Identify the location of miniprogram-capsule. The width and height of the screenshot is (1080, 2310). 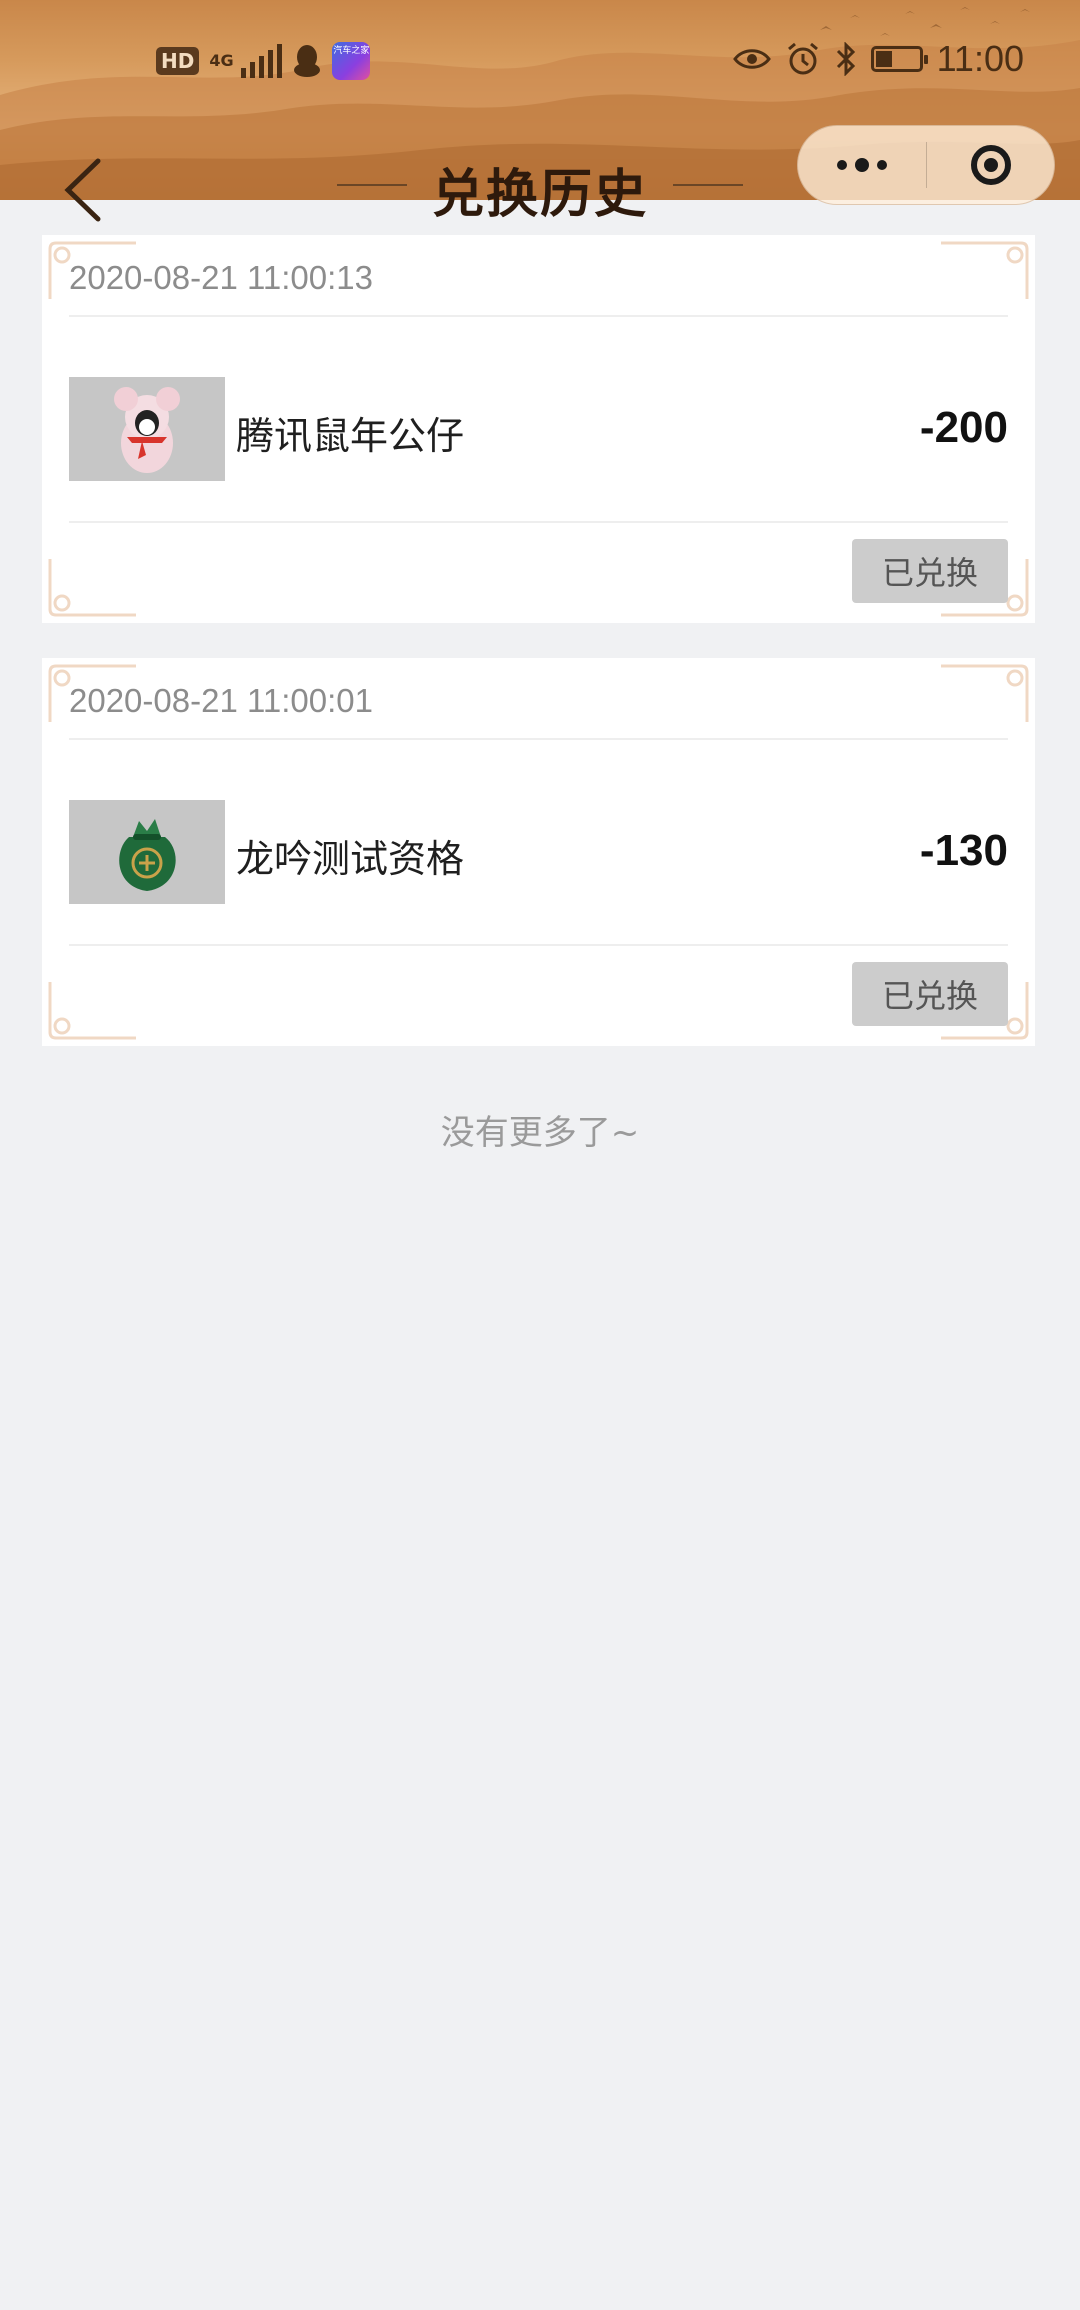
(926, 165).